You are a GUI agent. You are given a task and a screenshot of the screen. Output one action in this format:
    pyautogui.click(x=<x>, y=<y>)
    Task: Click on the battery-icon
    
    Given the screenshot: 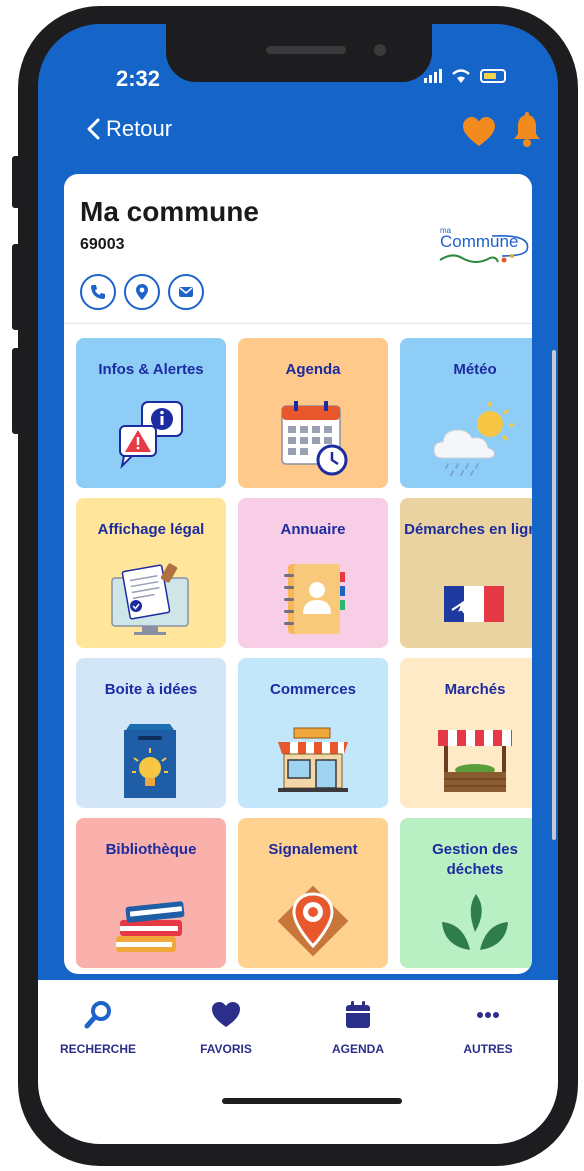 What is the action you would take?
    pyautogui.click(x=493, y=76)
    